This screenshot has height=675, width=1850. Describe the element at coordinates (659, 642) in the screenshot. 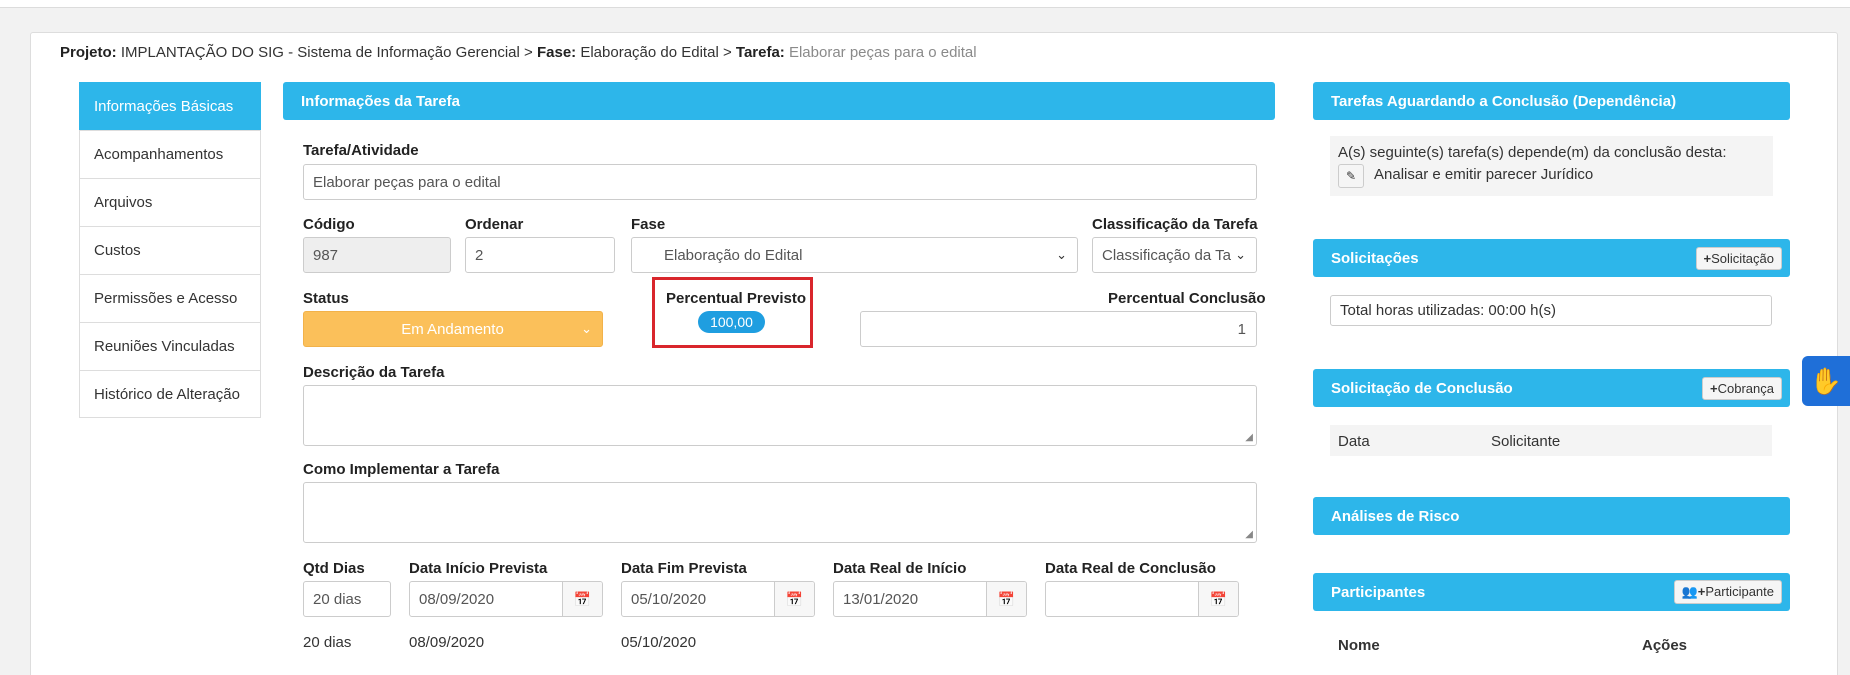

I see `data-fim-readonly: 05/10/2020` at that location.